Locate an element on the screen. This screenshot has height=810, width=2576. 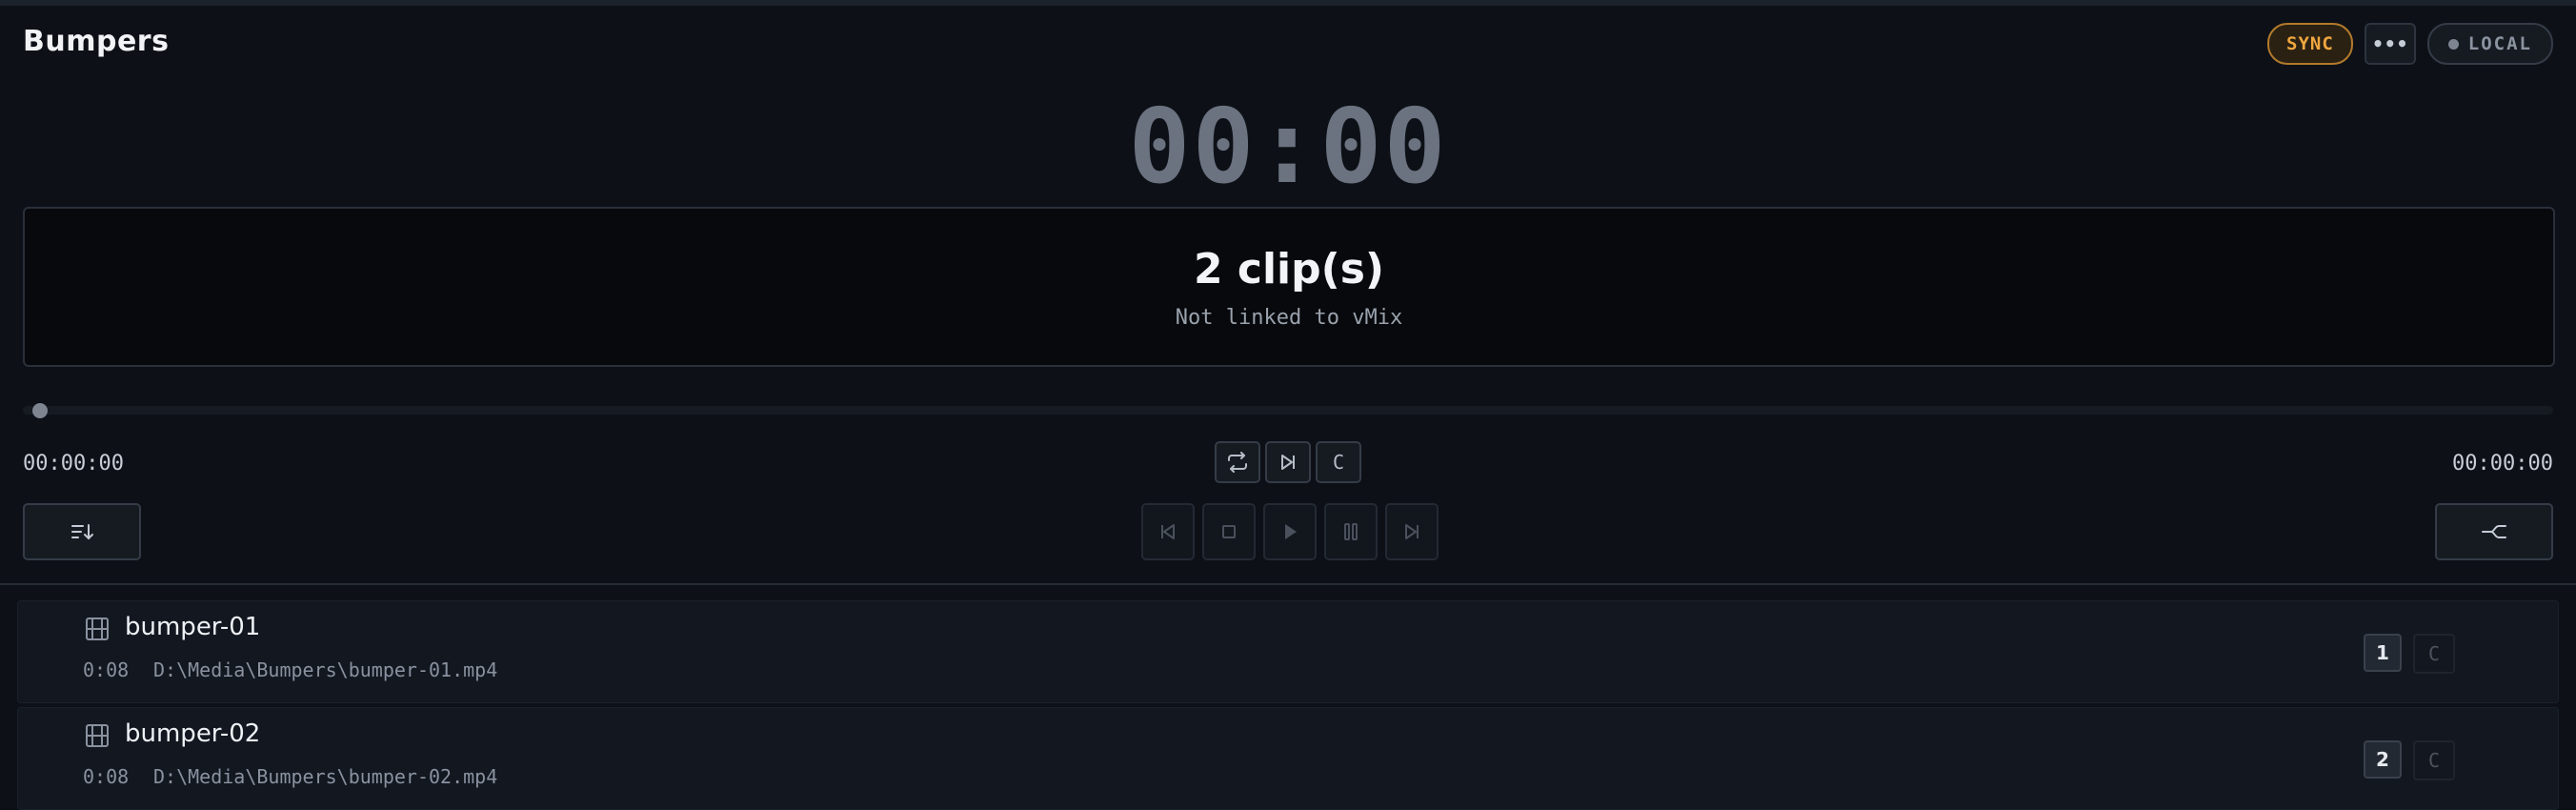
auto-next-button is located at coordinates (1288, 462).